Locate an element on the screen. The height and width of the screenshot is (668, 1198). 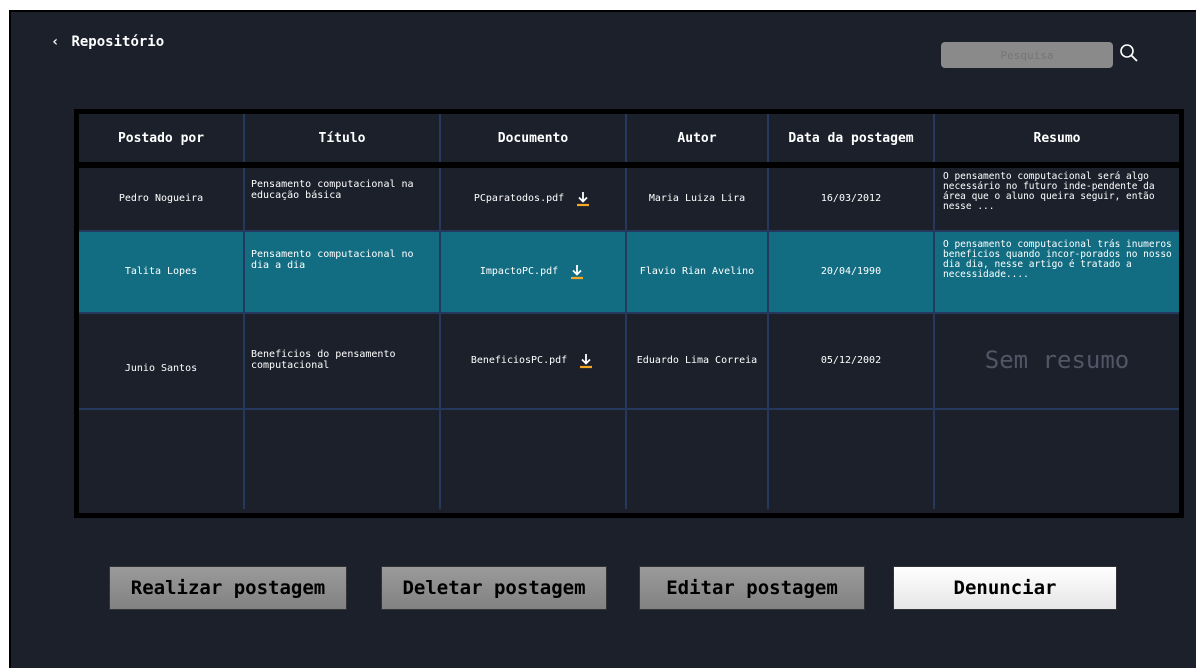
col-header-data: Data da postagem is located at coordinates (852, 138).